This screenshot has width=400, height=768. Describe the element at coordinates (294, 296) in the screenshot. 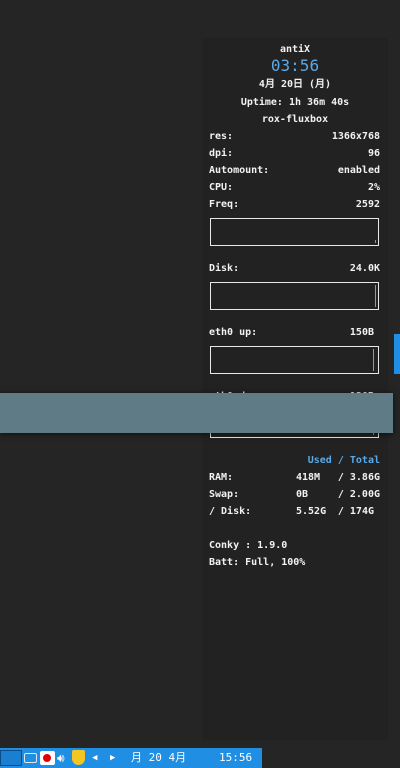

I see `disk-graph` at that location.